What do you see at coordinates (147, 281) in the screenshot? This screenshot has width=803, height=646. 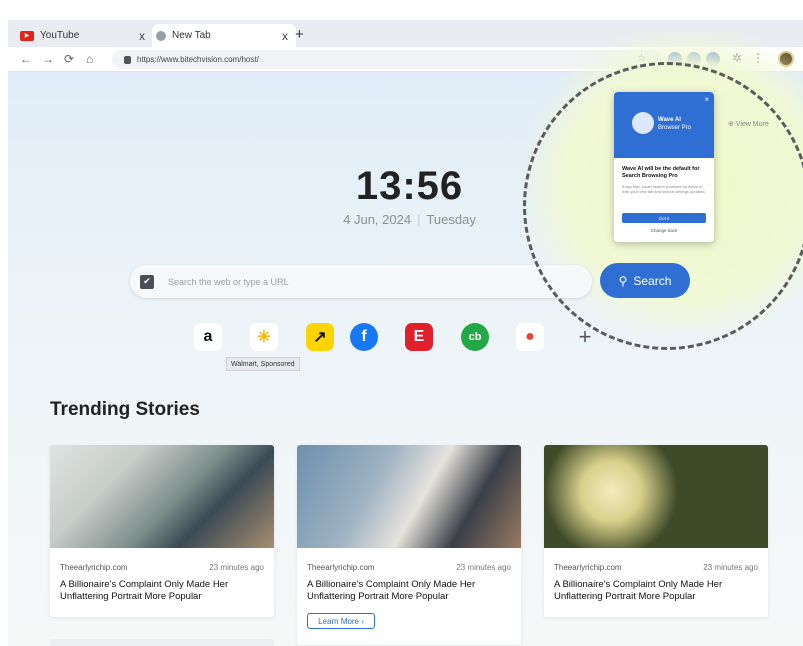 I see `search-engine-icon: ✔` at bounding box center [147, 281].